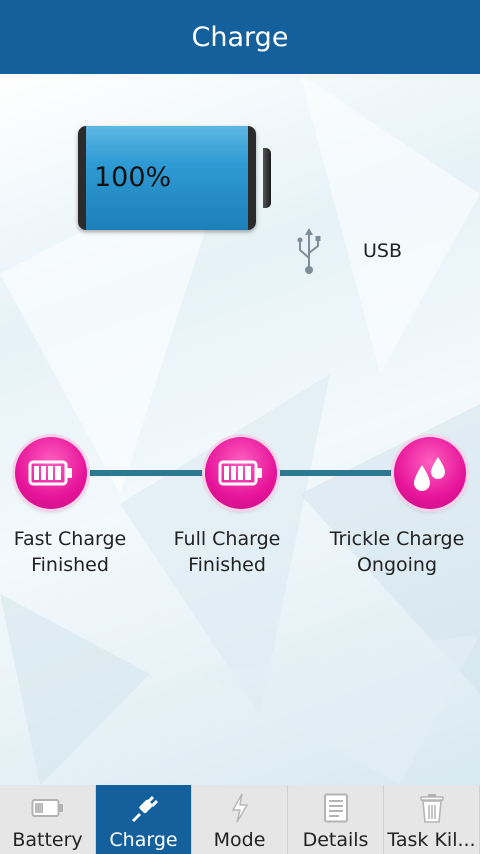 The height and width of the screenshot is (854, 480). I want to click on tab-mode: Mode, so click(240, 819).